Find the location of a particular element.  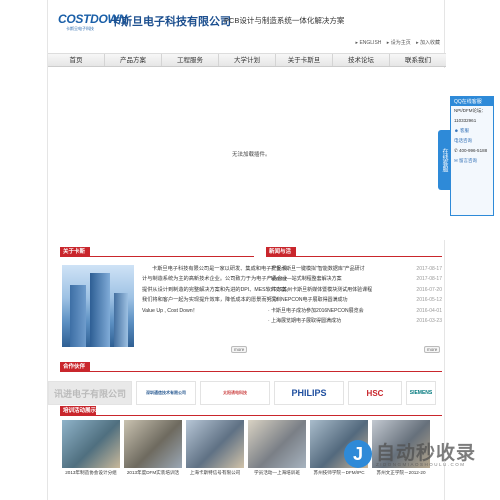

news-item: · 祝贺卡斯旦一键模拟"智能数据库"产品研讨 2017-08-17 is located at coordinates (355, 269).